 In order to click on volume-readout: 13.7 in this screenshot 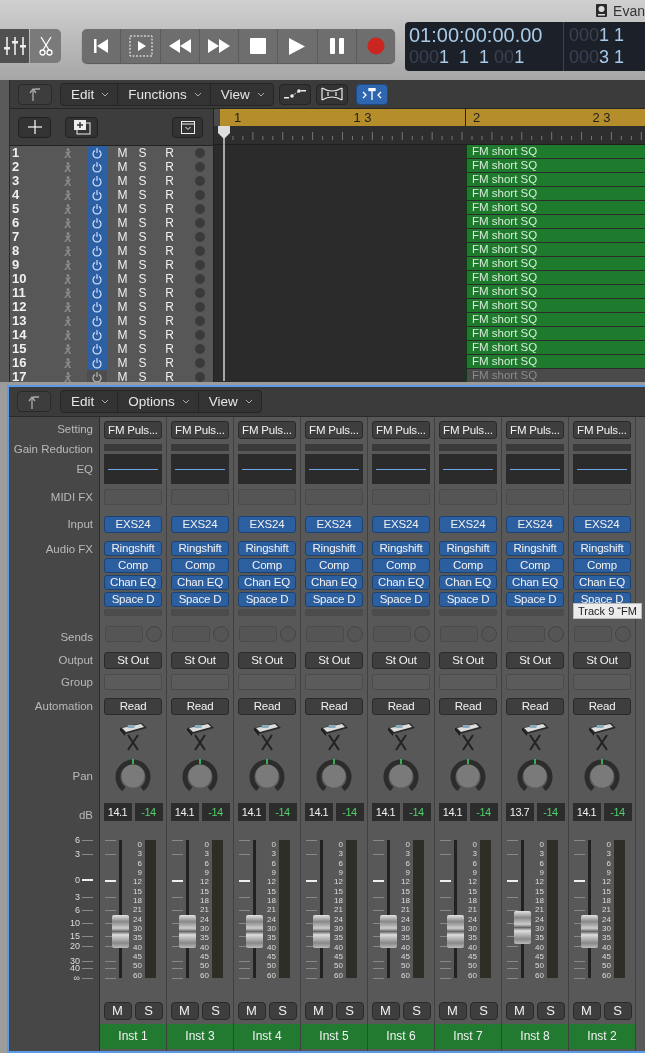, I will do `click(519, 812)`.